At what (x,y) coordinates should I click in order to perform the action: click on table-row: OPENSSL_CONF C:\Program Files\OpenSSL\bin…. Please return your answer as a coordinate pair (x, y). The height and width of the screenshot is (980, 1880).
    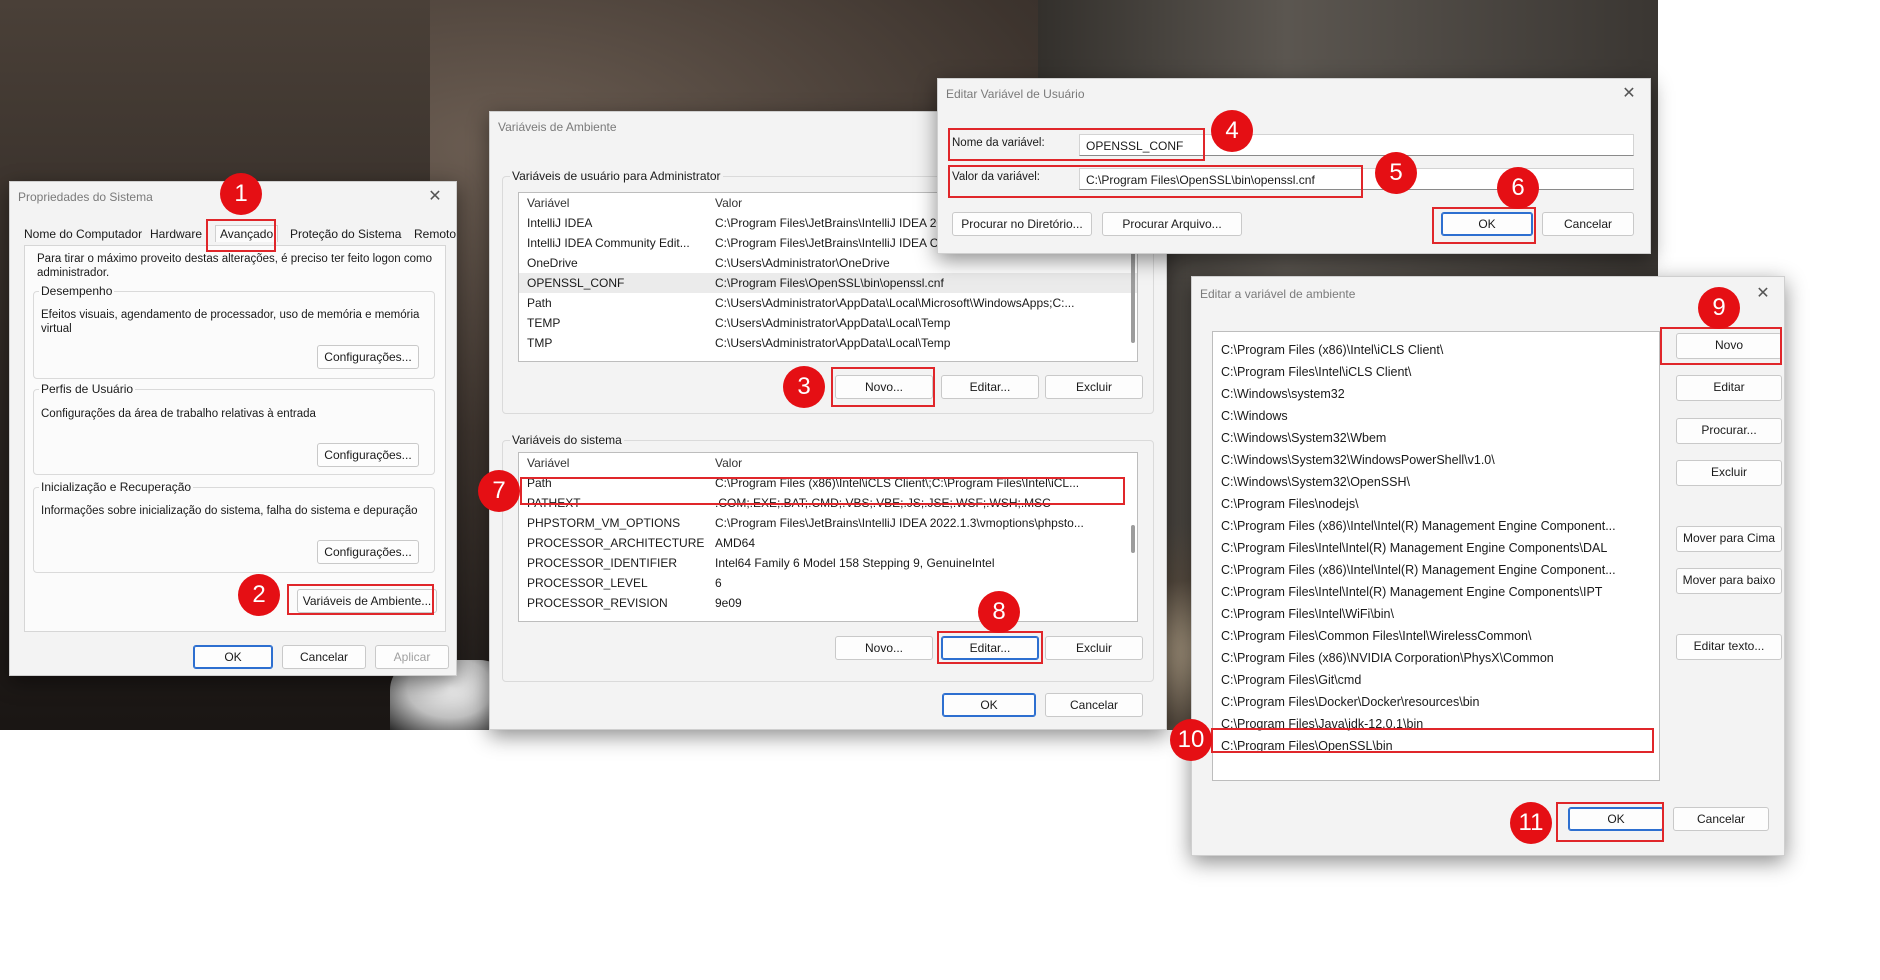
    Looking at the image, I should click on (828, 283).